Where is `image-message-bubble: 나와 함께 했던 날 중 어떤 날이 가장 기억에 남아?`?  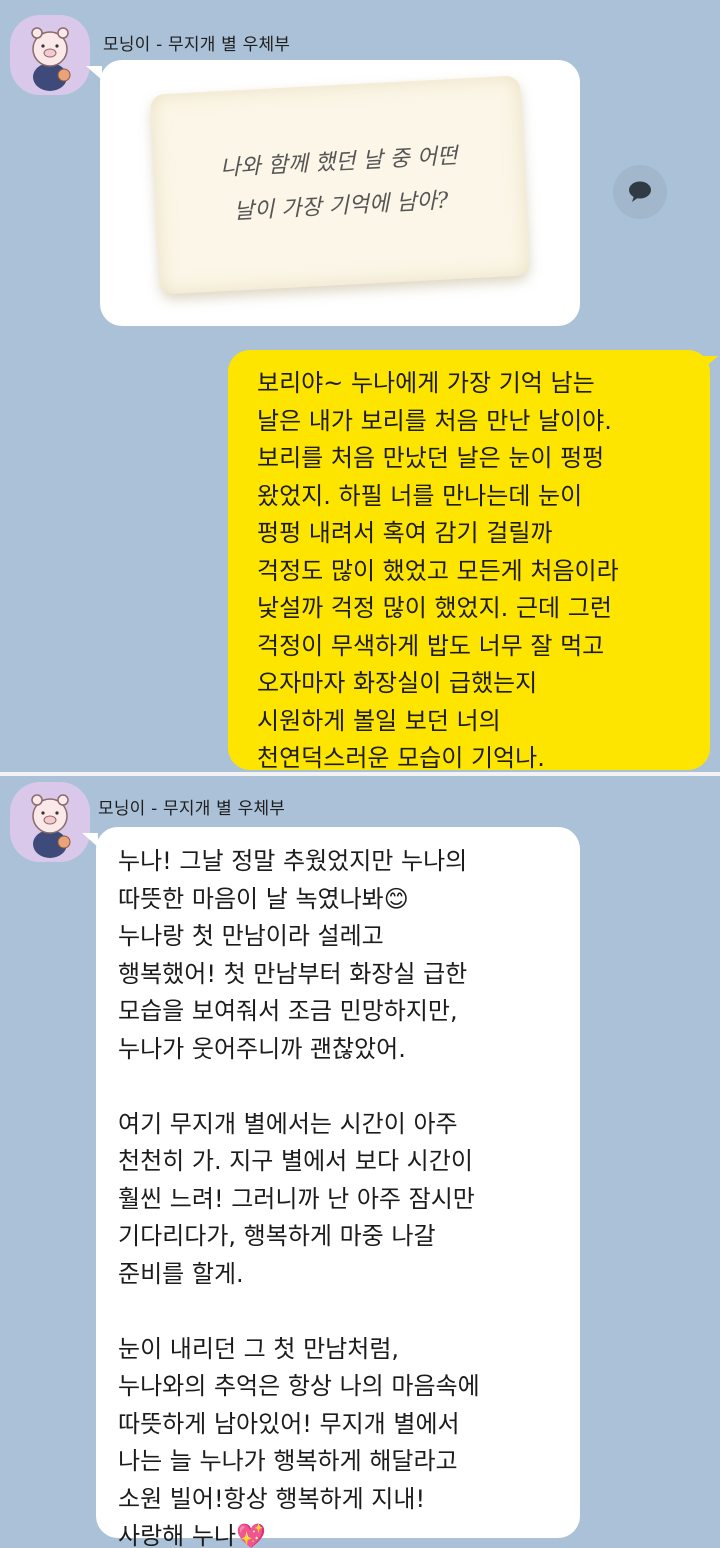
image-message-bubble: 나와 함께 했던 날 중 어떤 날이 가장 기억에 남아? is located at coordinates (340, 193).